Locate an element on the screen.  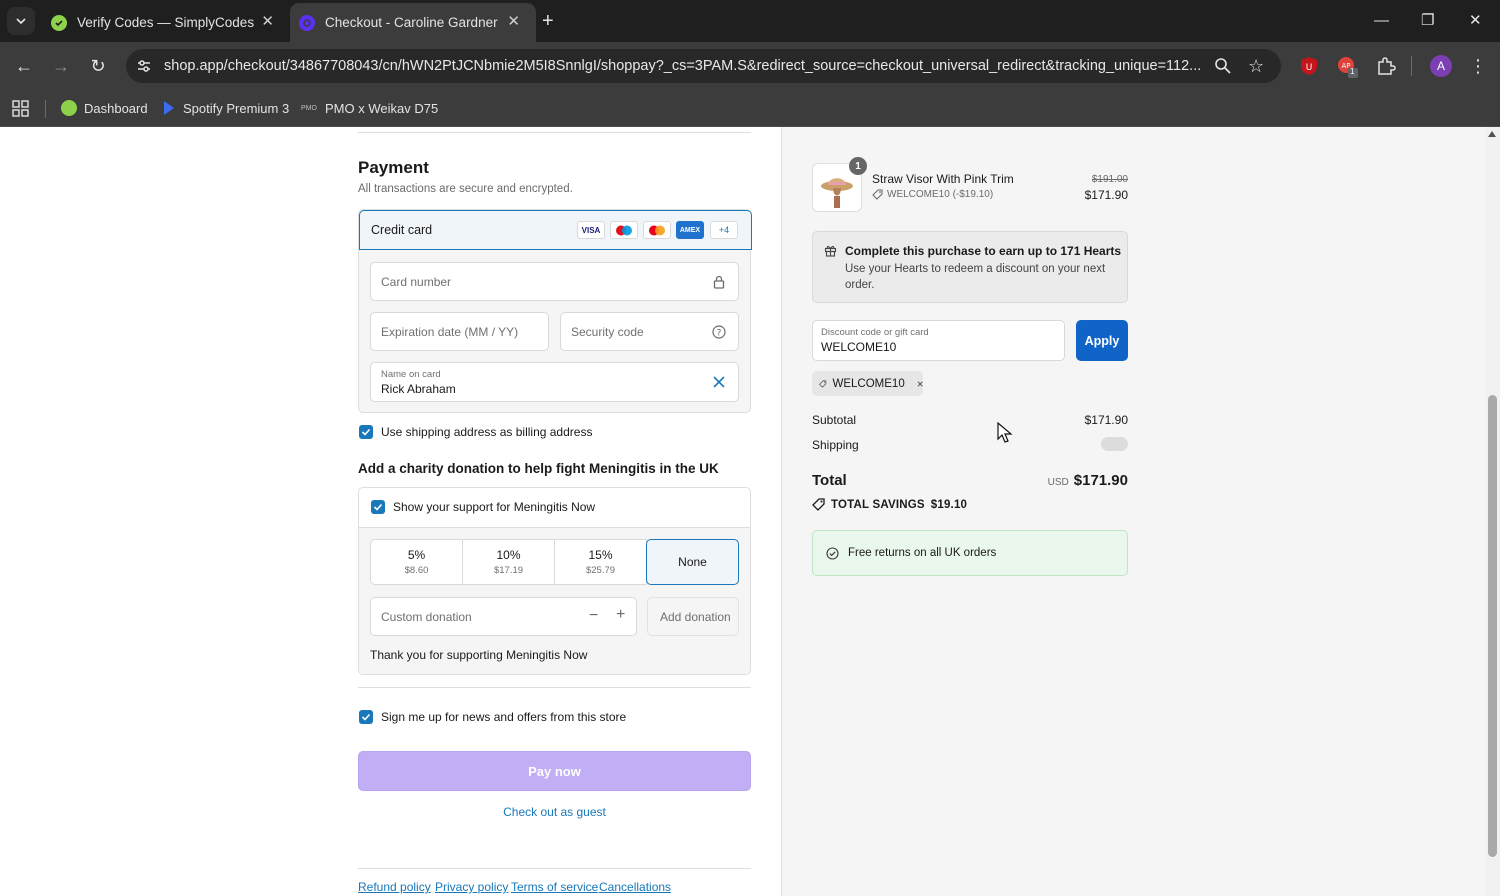
terms-of-service-link: Terms of service is located at coordinates (554, 887).